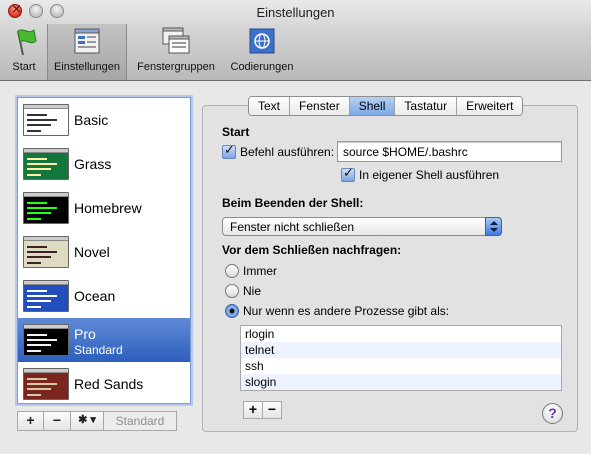 The width and height of the screenshot is (591, 454). I want to click on process-list-controls: + −, so click(262, 410).